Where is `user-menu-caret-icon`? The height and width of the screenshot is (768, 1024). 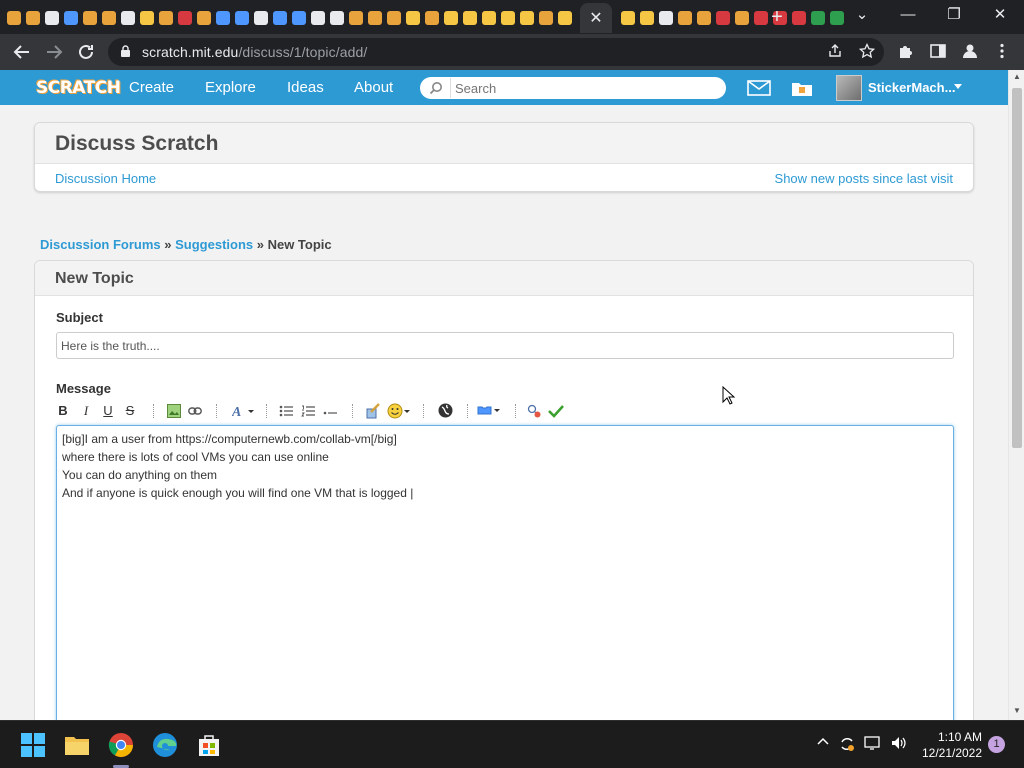
user-menu-caret-icon is located at coordinates (958, 86).